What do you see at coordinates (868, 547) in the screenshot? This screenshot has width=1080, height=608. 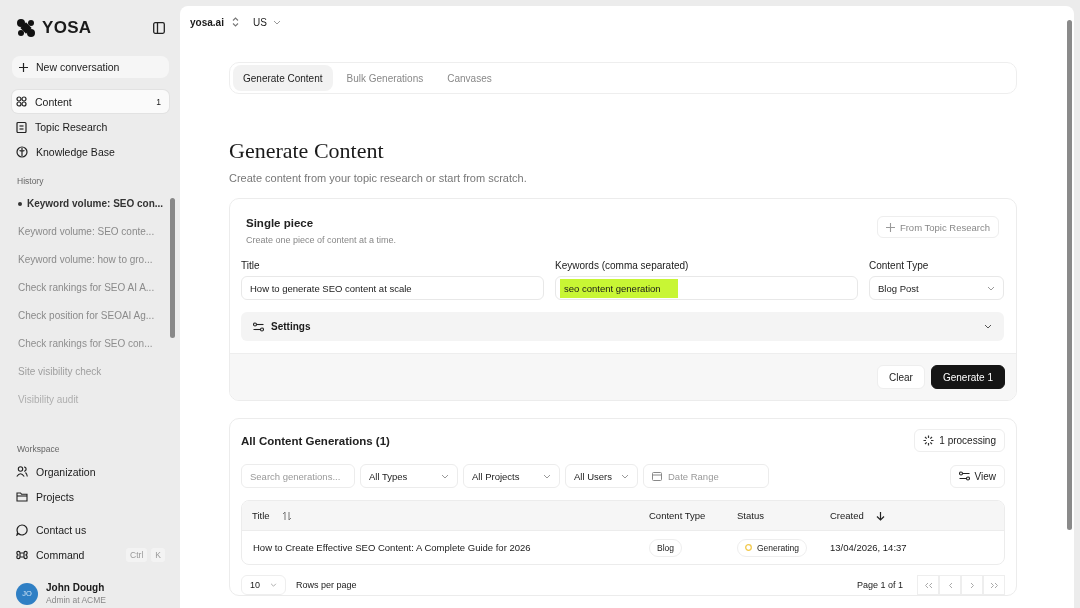 I see `table-cell: 13/04/2026, 14:37` at bounding box center [868, 547].